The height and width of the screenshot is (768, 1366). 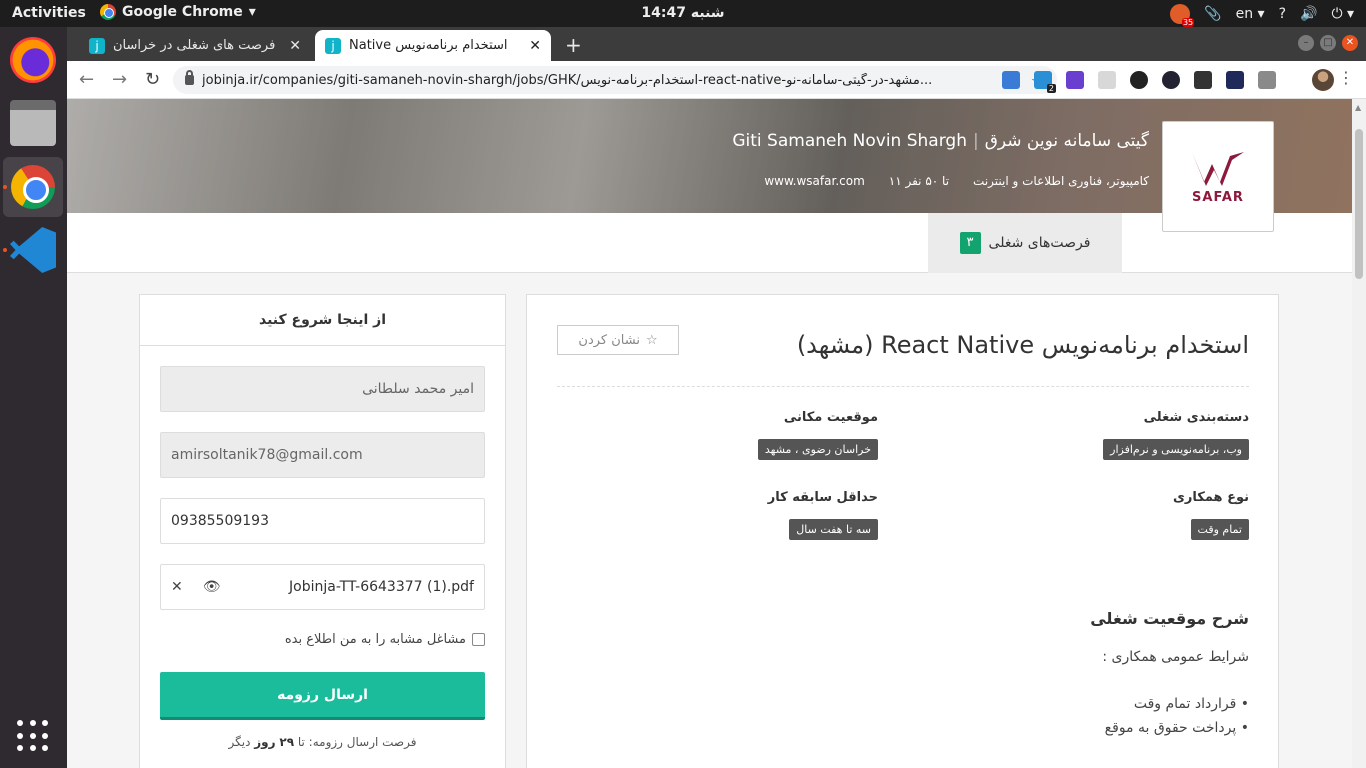 I want to click on tab-jobs-khorasan: j فرصت های شغلی در خراسان ✕, so click(x=195, y=45).